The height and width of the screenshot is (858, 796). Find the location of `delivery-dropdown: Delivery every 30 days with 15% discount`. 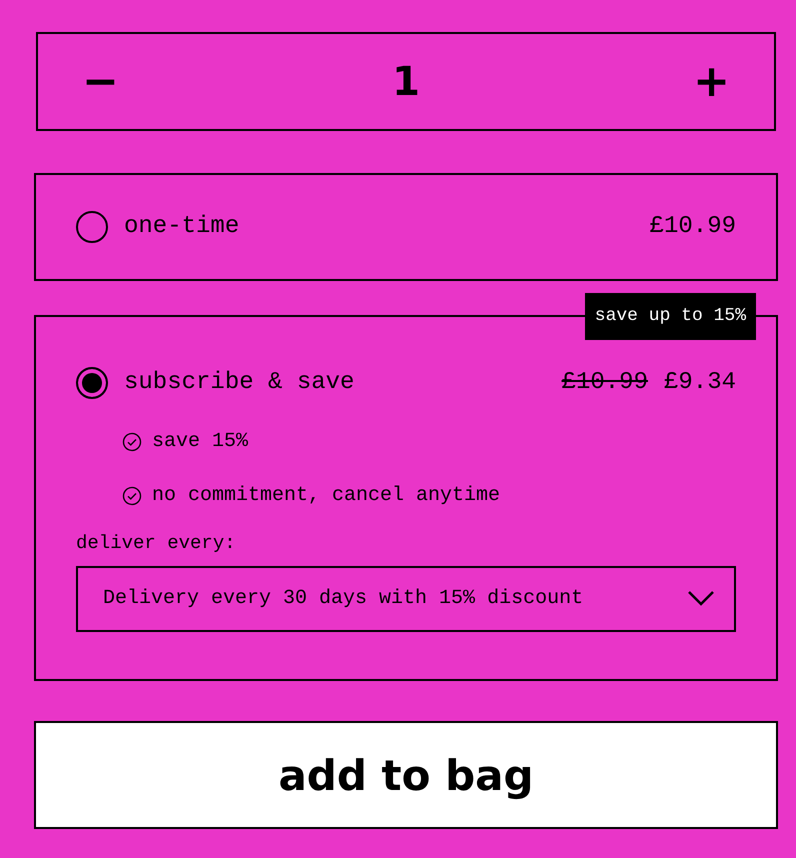

delivery-dropdown: Delivery every 30 days with 15% discount is located at coordinates (406, 599).